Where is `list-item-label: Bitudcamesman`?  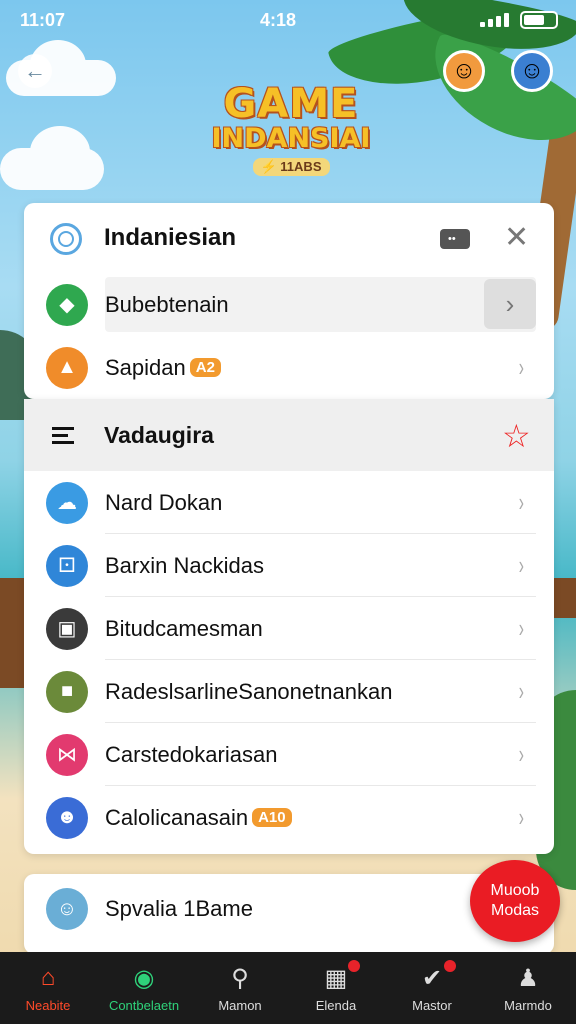
list-item-label: Bitudcamesman is located at coordinates (184, 628).